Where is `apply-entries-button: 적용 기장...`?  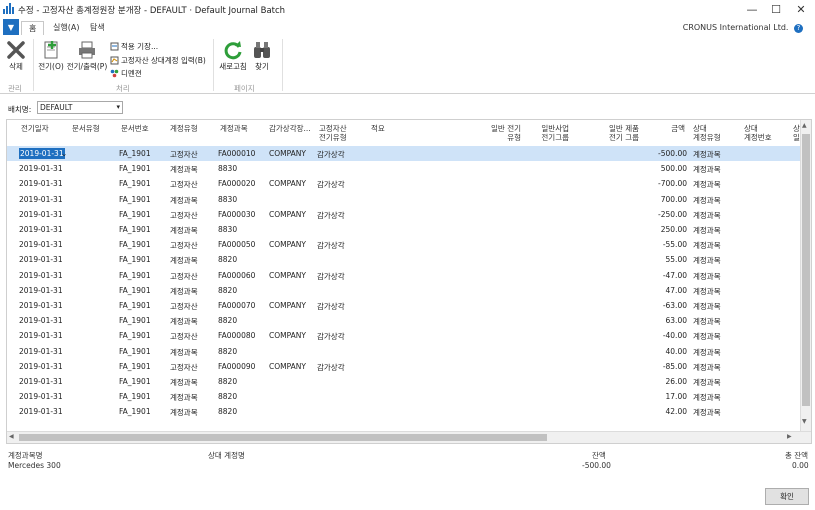
apply-entries-button: 적용 기장... is located at coordinates (134, 46).